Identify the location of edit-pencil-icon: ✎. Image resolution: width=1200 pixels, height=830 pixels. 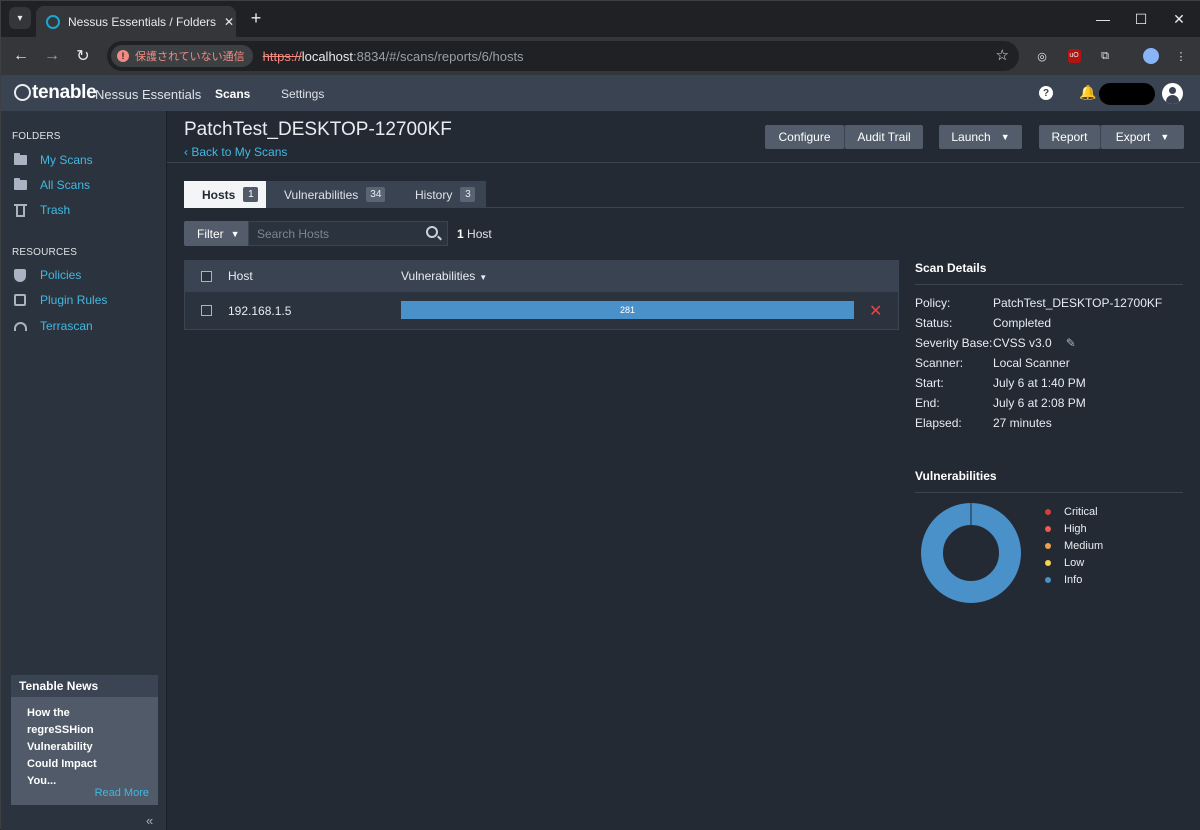
(1071, 343).